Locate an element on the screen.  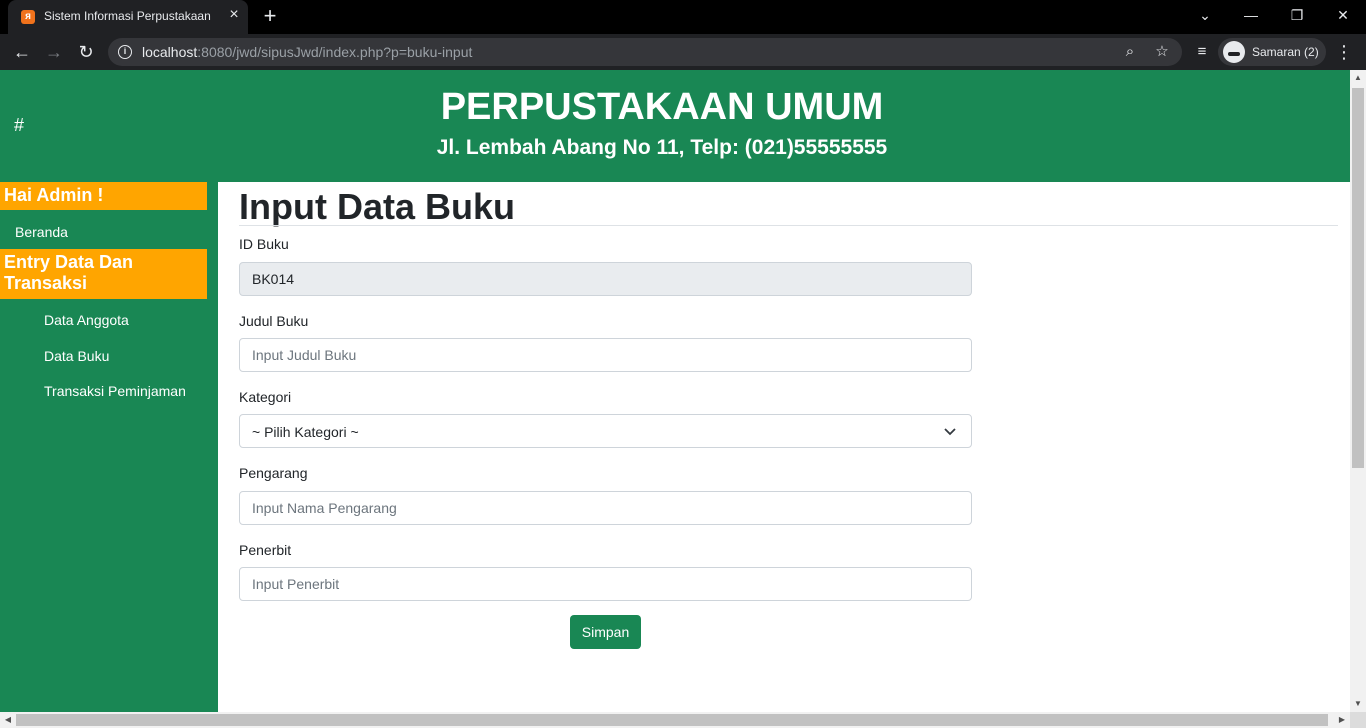
reading-list-icon: ≡ is located at coordinates (1202, 52).